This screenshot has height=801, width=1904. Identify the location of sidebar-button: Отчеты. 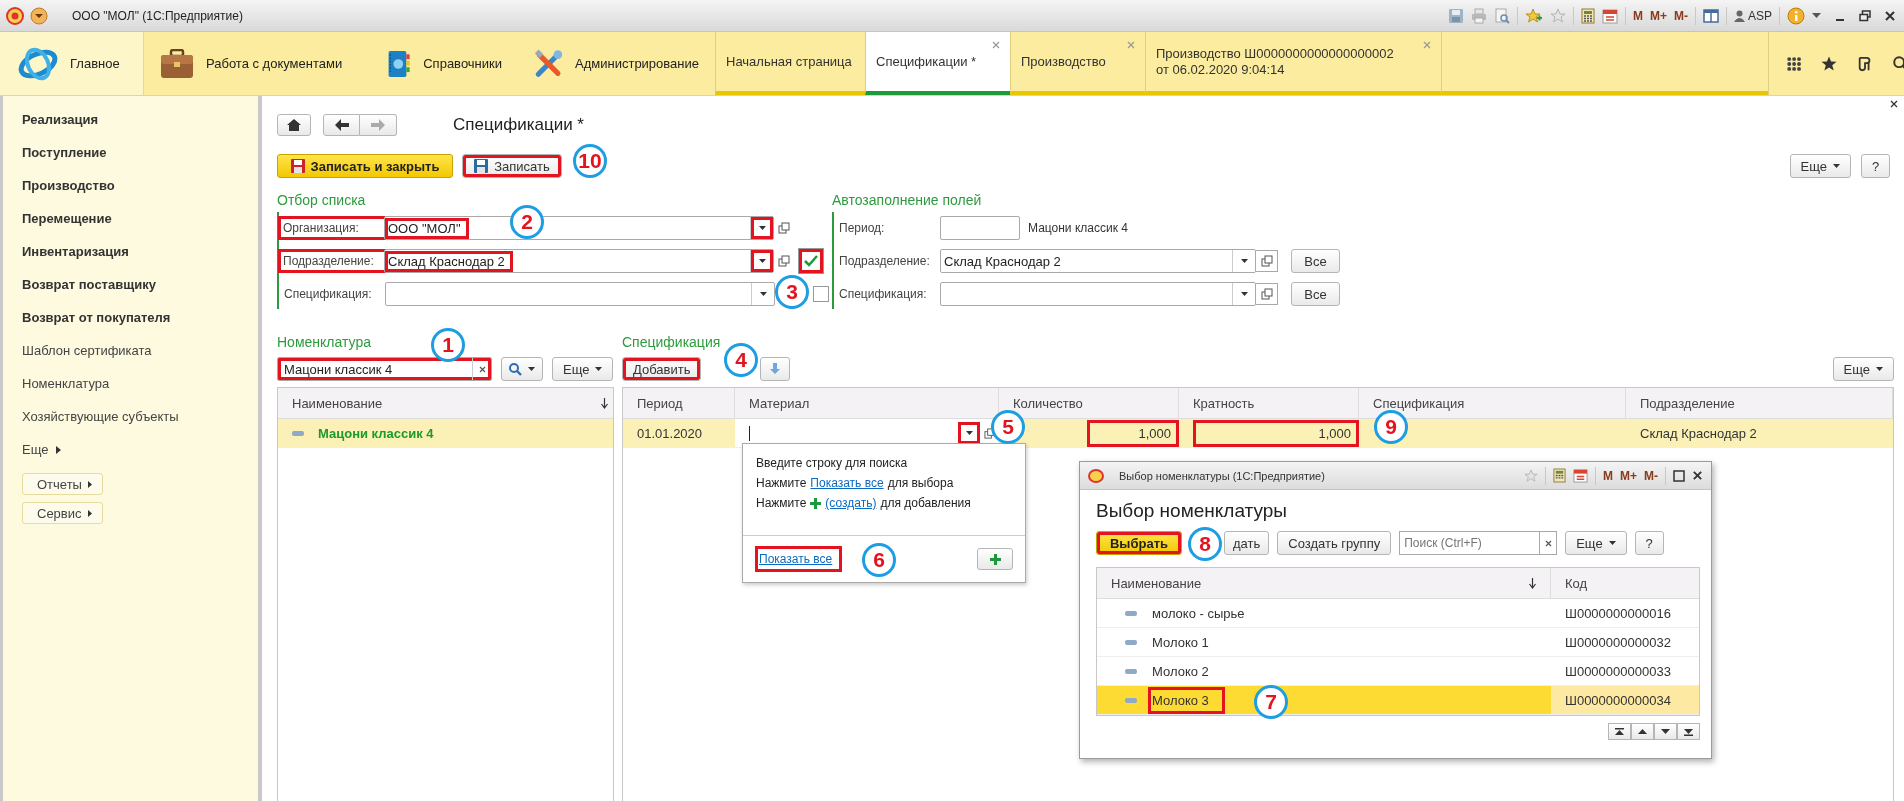
(62, 484).